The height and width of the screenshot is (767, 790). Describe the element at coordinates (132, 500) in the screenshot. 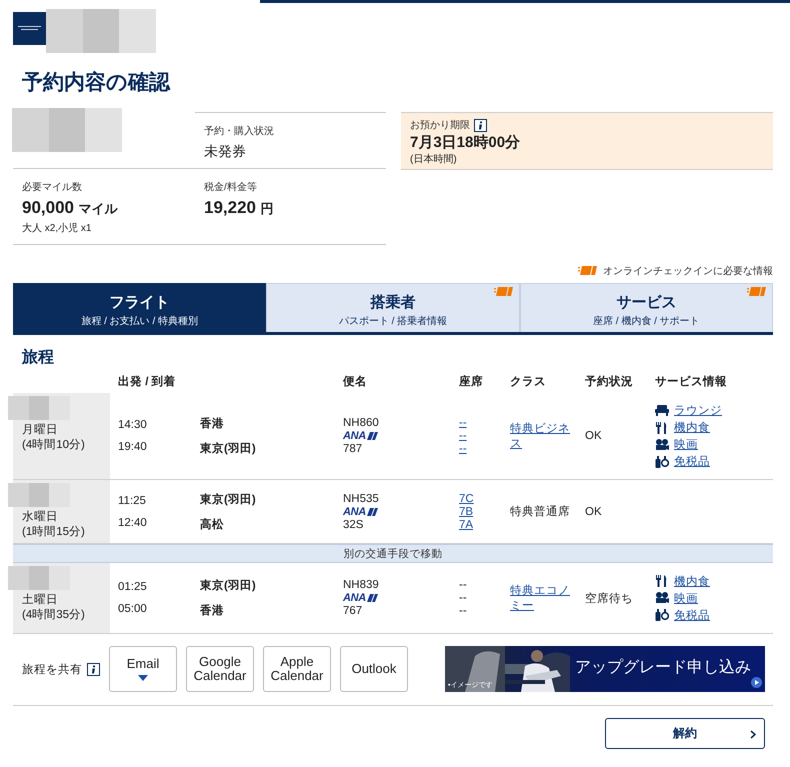

I see `departure-time: 11:25` at that location.